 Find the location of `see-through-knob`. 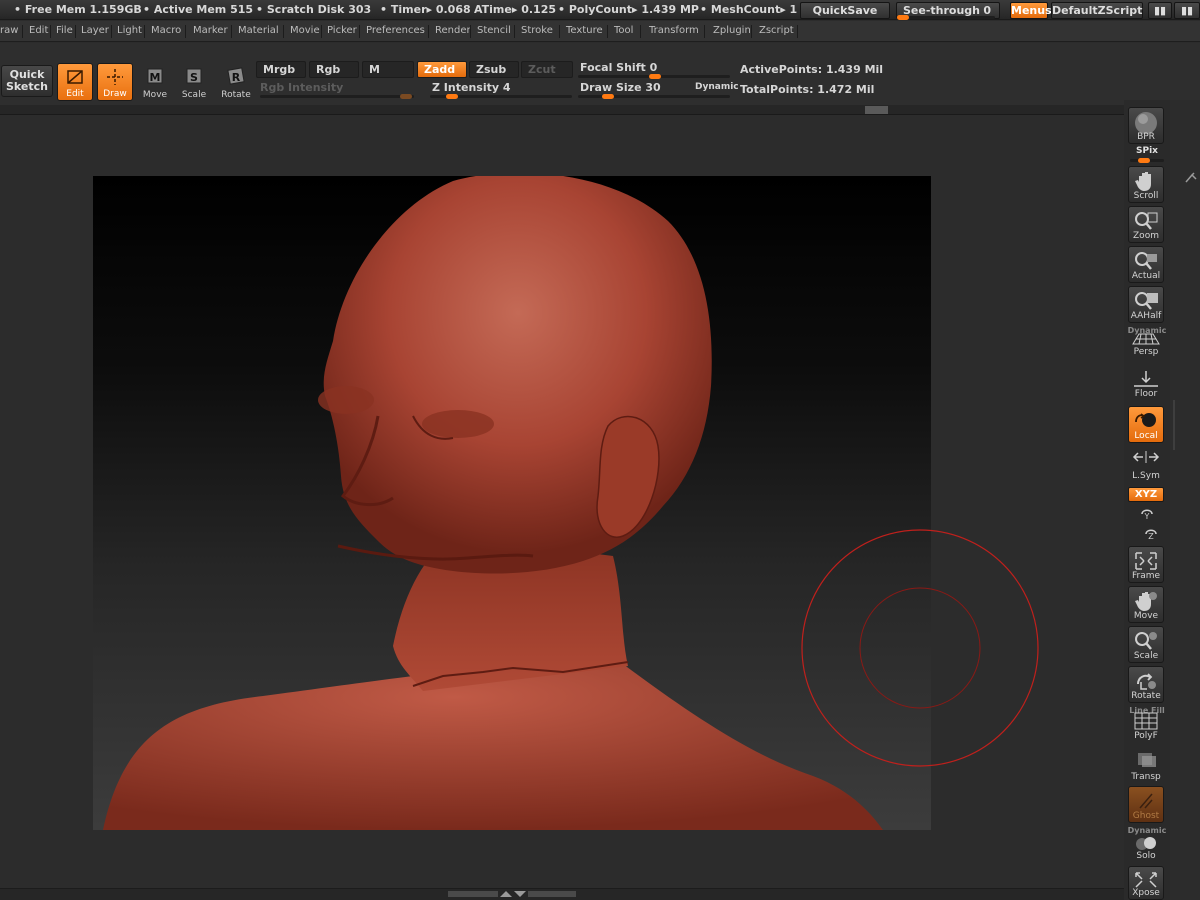

see-through-knob is located at coordinates (903, 17).